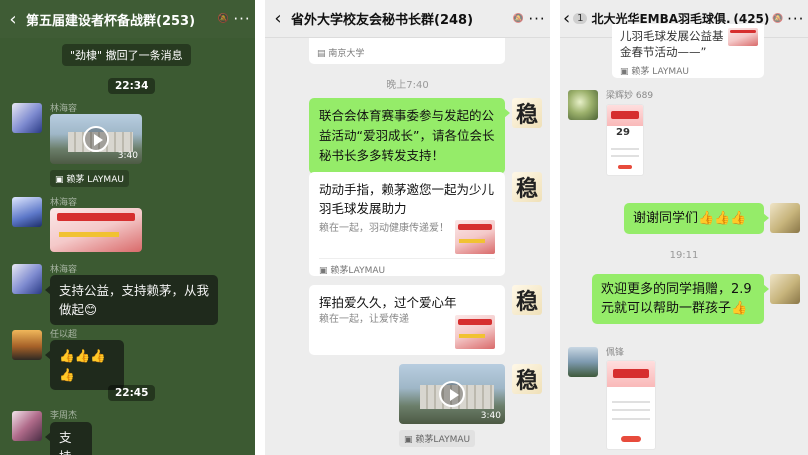  Describe the element at coordinates (131, 300) in the screenshot. I see `text-message: 支持公益，支持赖茅，从我做起😊` at that location.